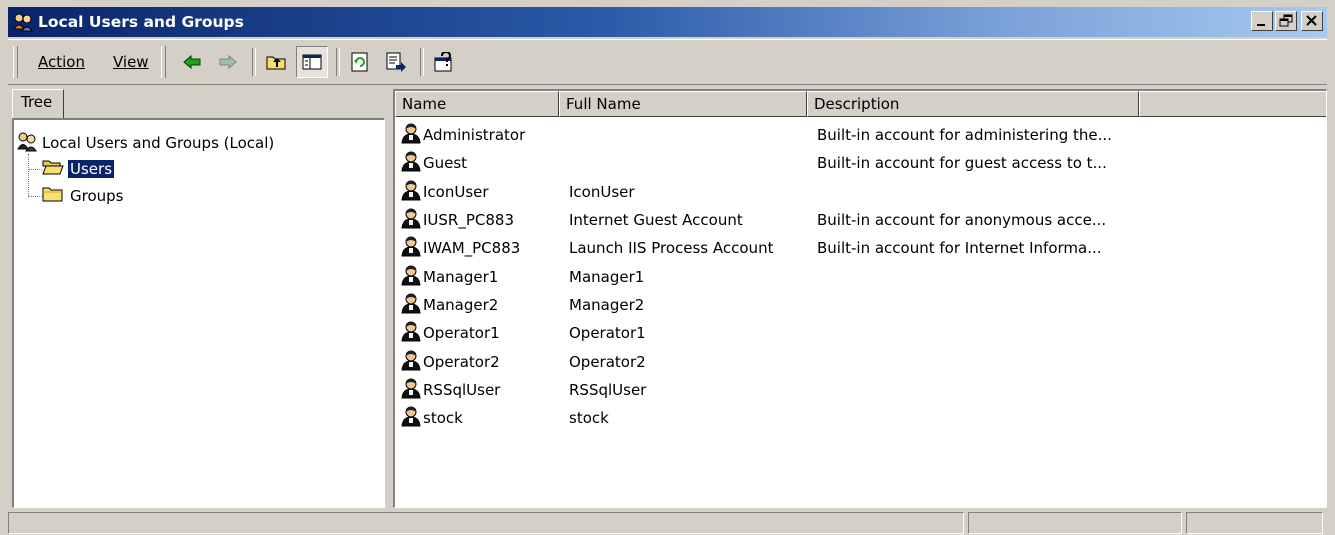 This screenshot has width=1335, height=535. I want to click on back-button, so click(192, 62).